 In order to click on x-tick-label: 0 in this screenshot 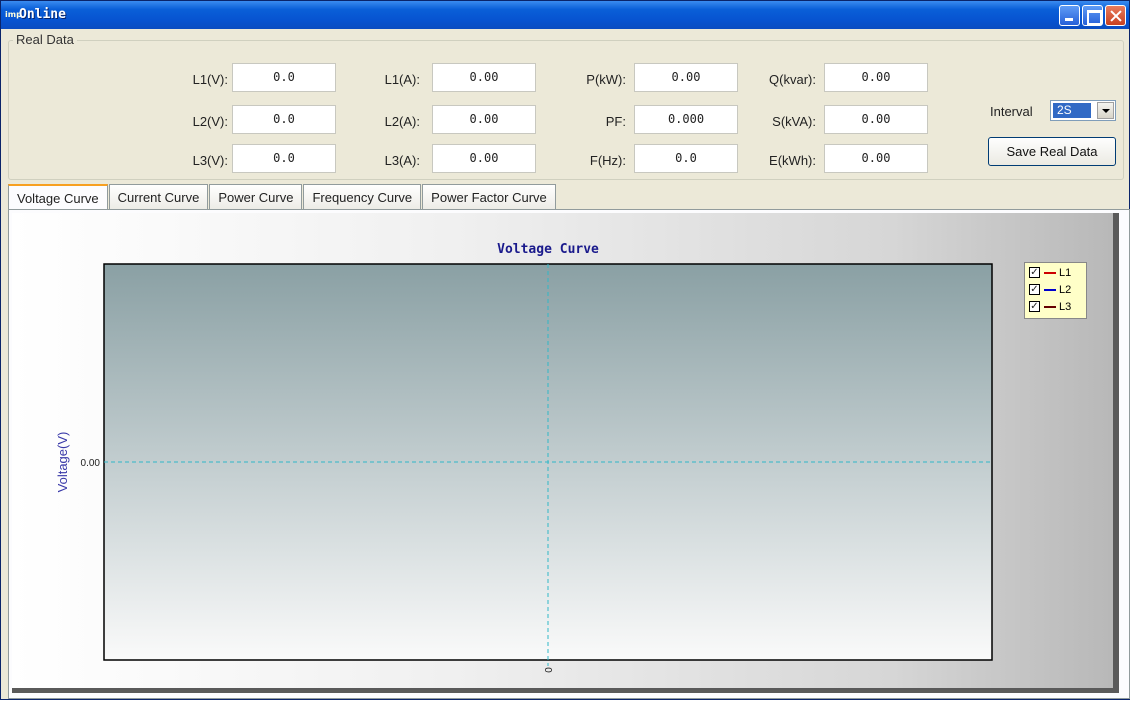, I will do `click(549, 670)`.